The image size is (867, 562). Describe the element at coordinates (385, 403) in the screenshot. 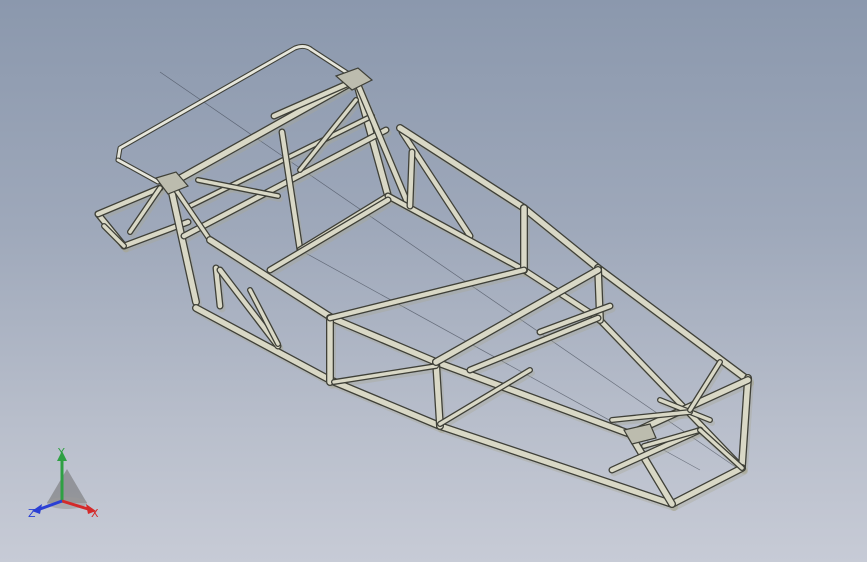

I see `lower-side-rail` at that location.